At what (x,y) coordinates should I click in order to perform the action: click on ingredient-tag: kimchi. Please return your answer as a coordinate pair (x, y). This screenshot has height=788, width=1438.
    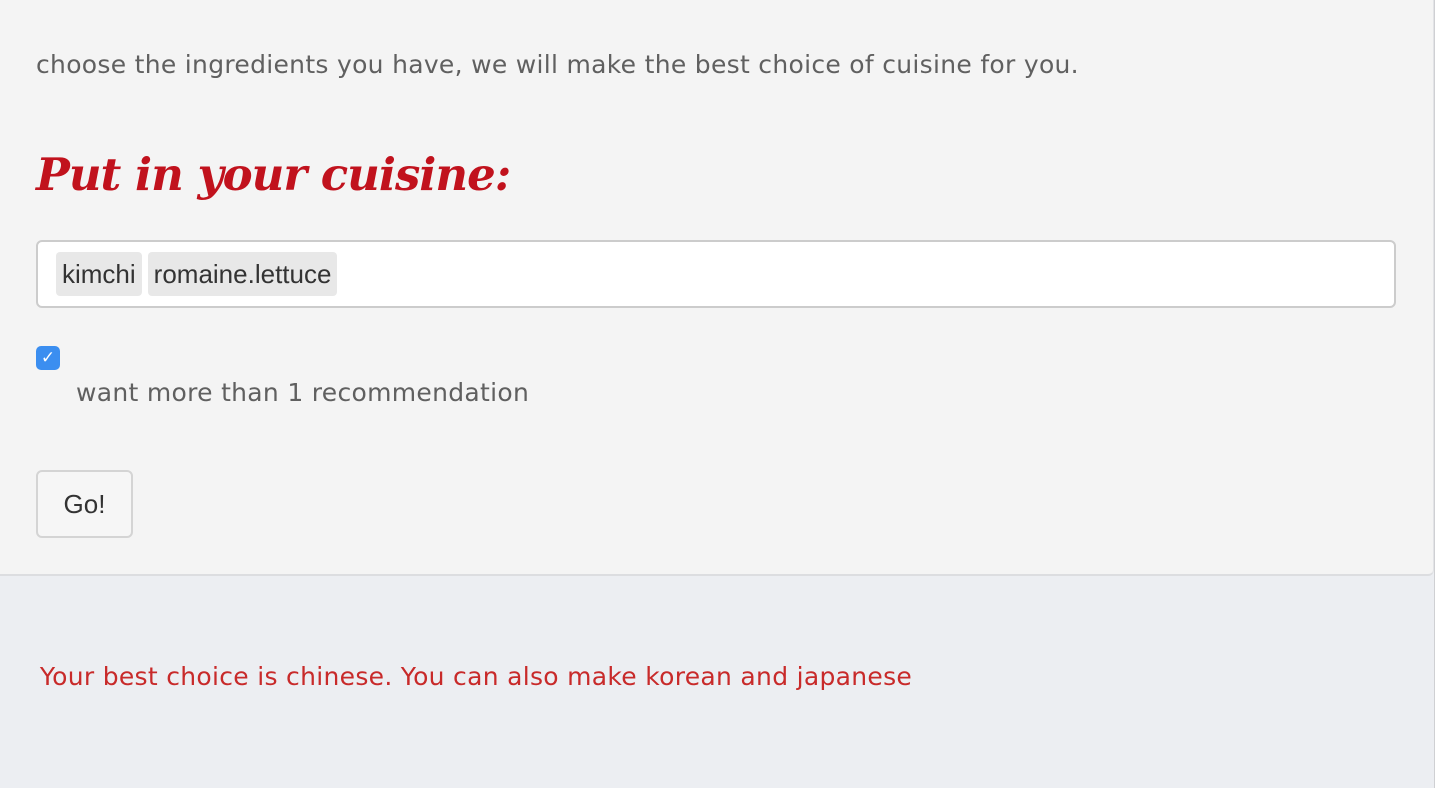
    Looking at the image, I should click on (99, 274).